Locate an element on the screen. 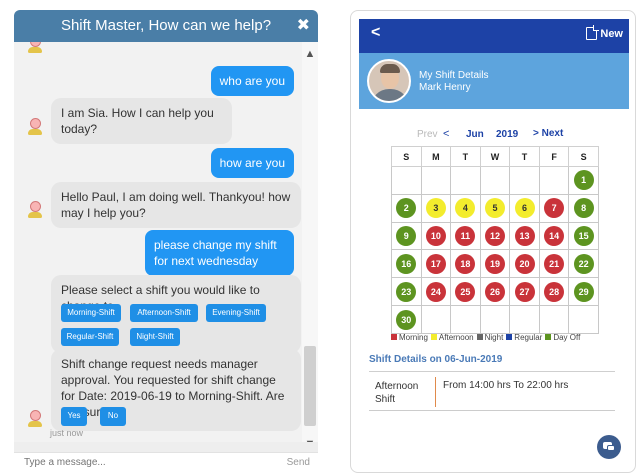  calendar-cell: 1 is located at coordinates (583, 180).